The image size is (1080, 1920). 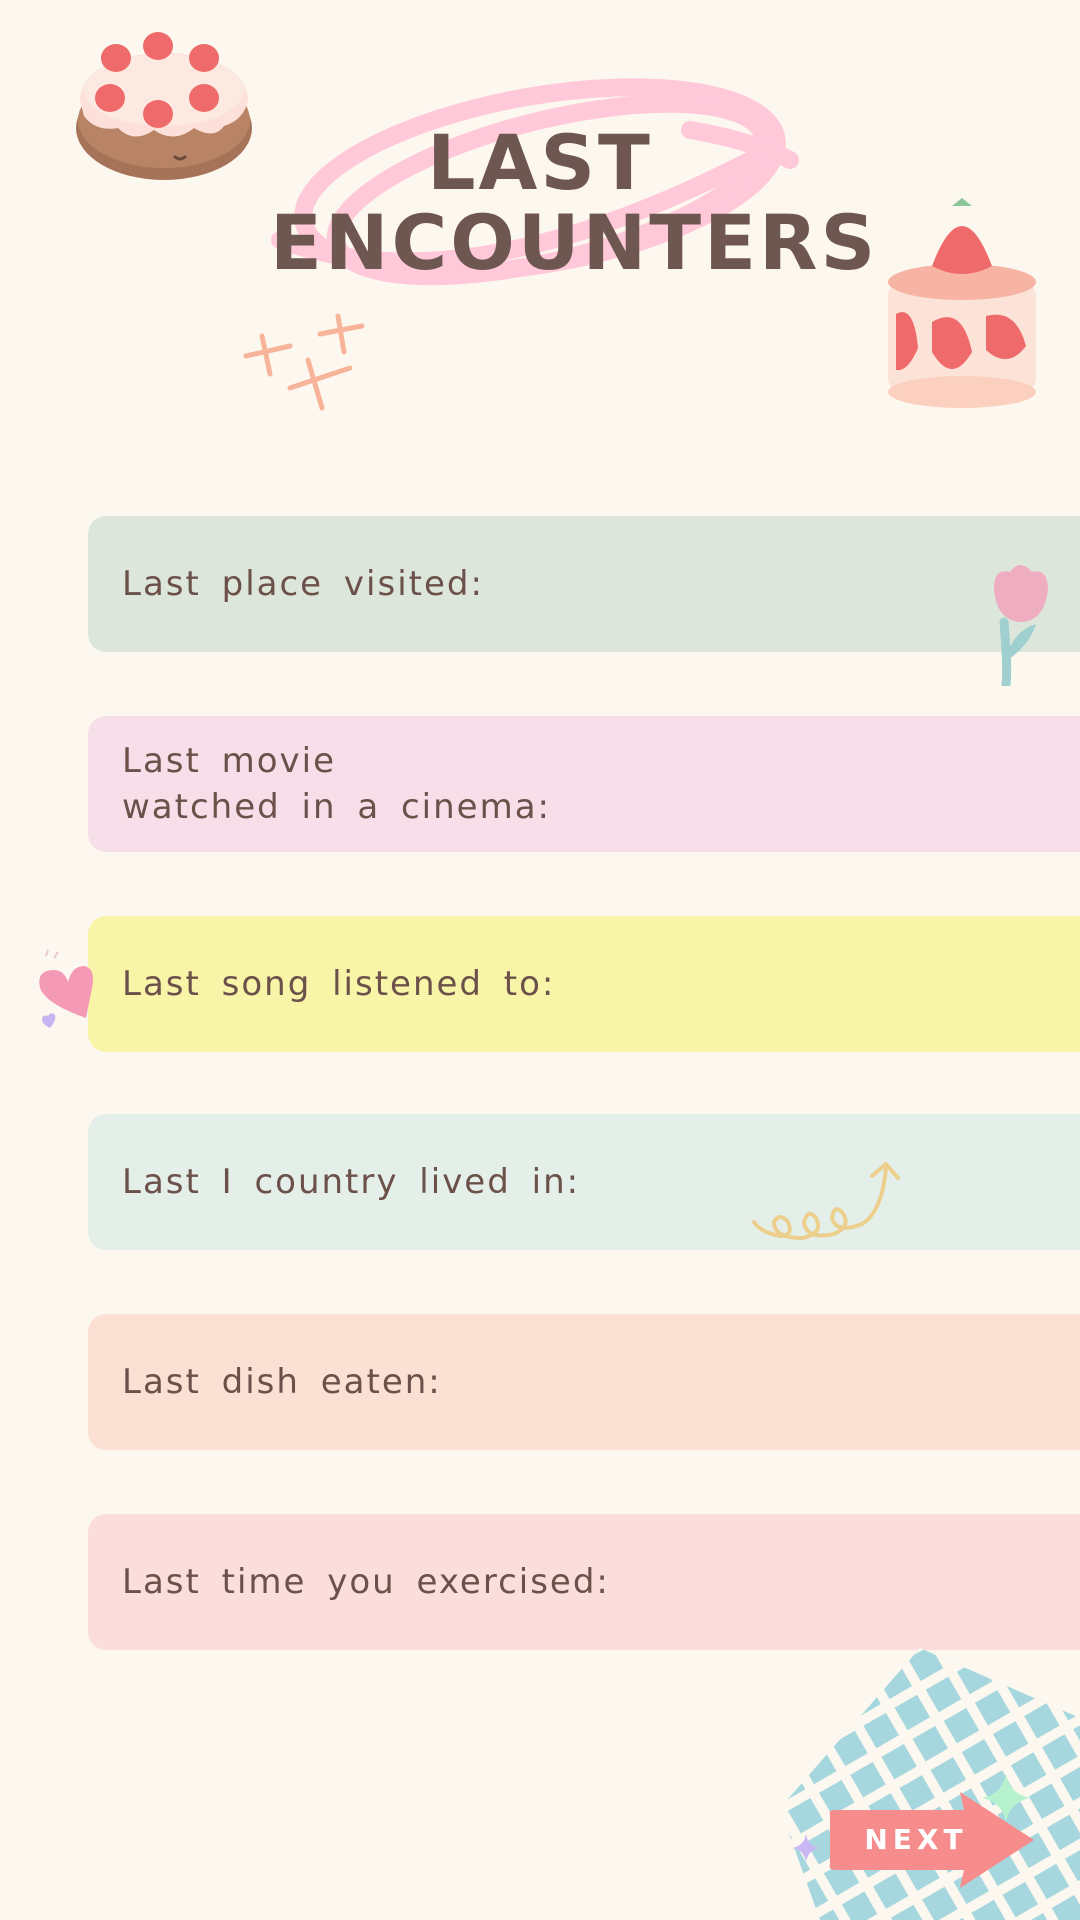 What do you see at coordinates (339, 984) in the screenshot?
I see `prompt-label: Last song listened to:` at bounding box center [339, 984].